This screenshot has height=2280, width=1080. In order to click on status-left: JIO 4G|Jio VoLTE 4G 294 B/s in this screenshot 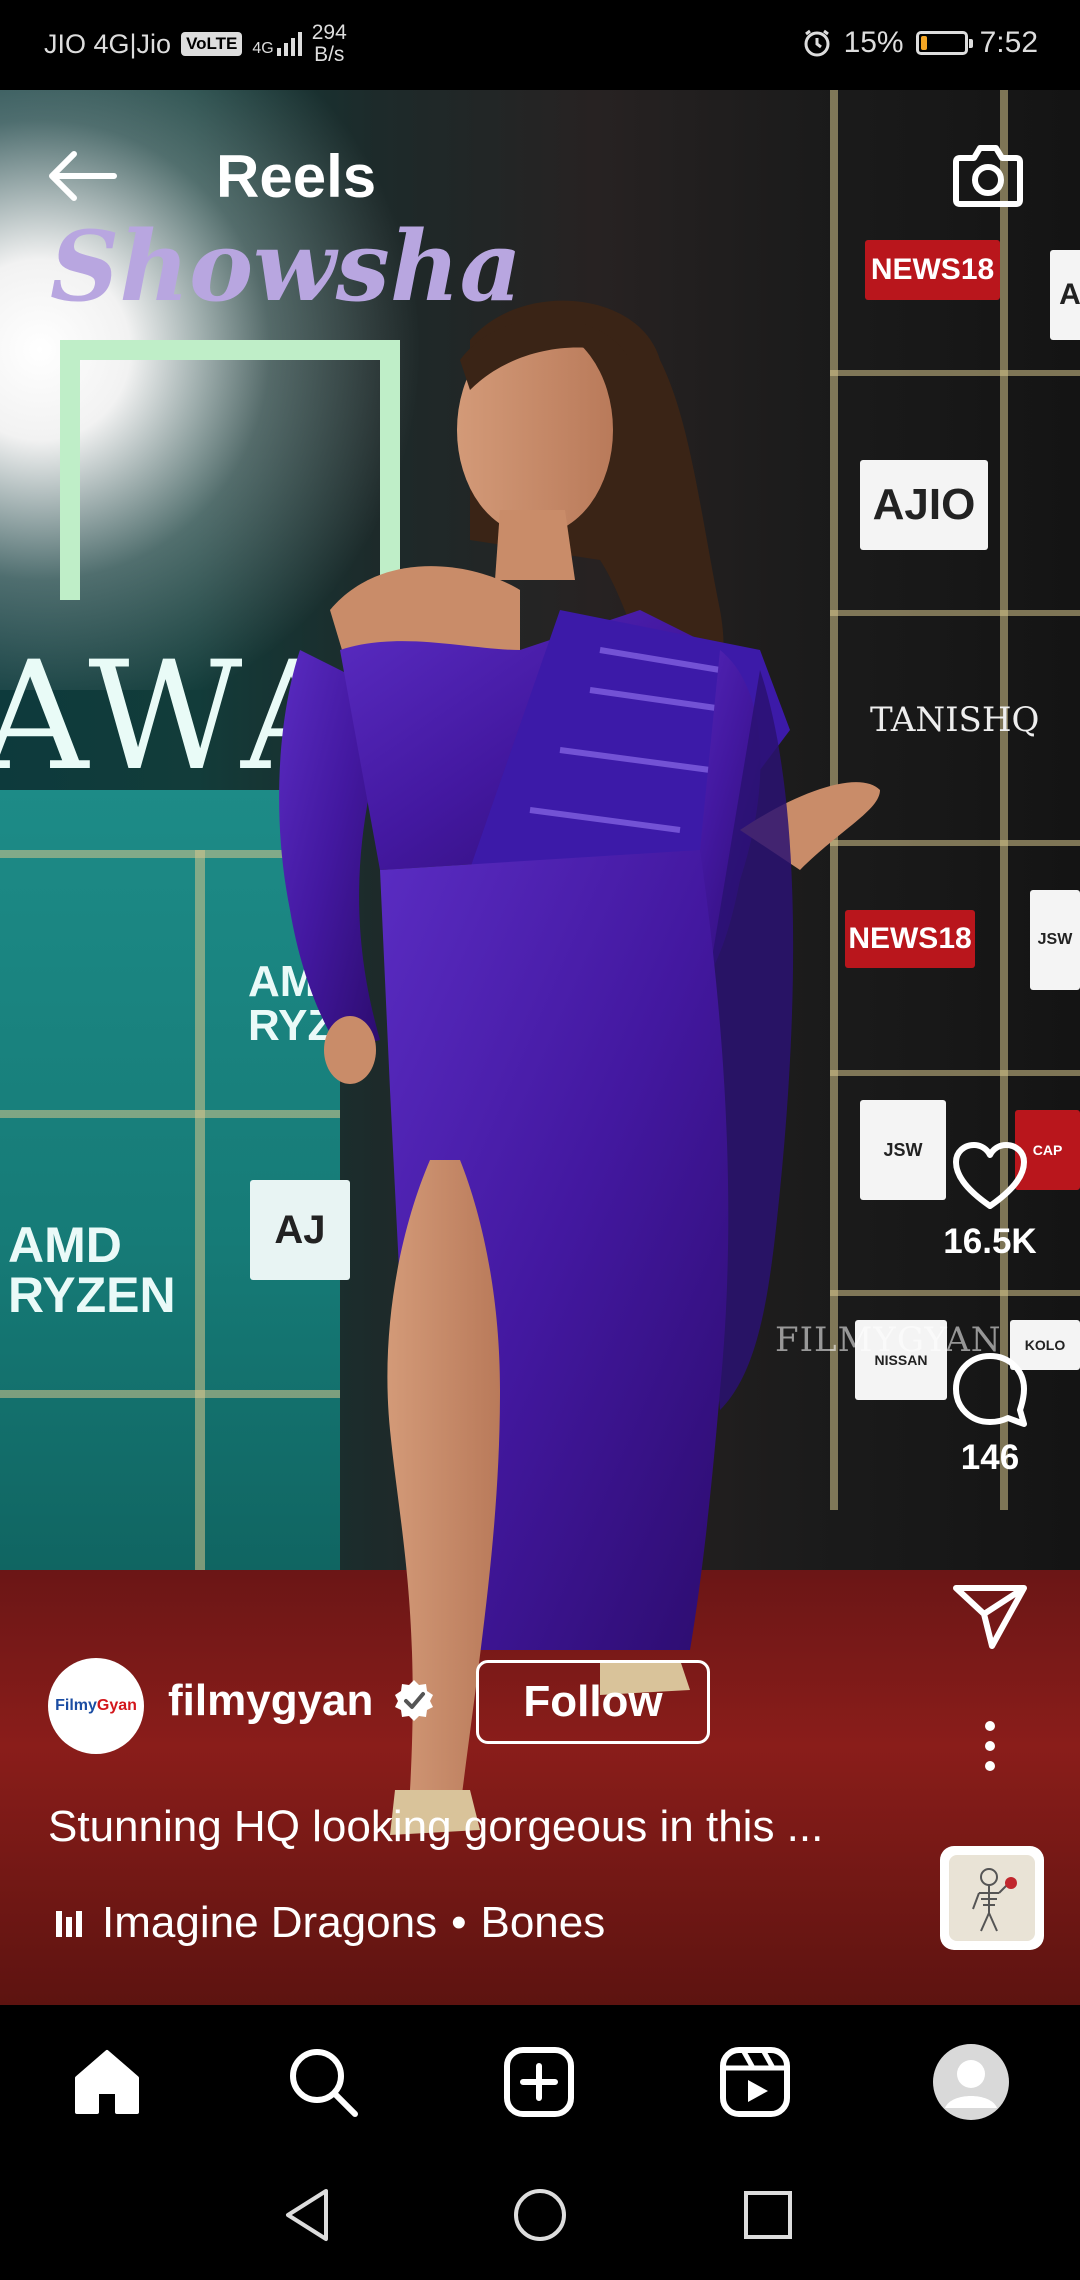, I will do `click(195, 44)`.